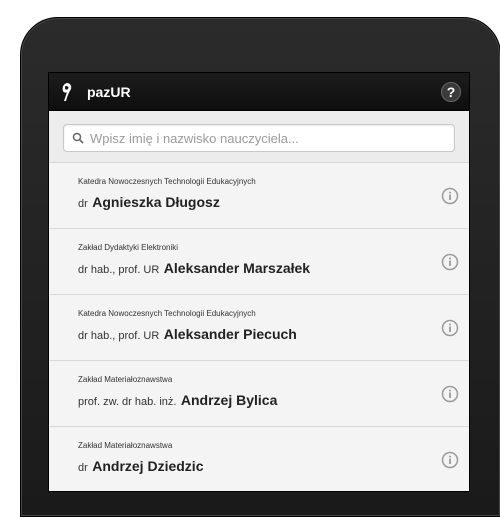 This screenshot has height=517, width=500. Describe the element at coordinates (78, 138) in the screenshot. I see `search-icon` at that location.